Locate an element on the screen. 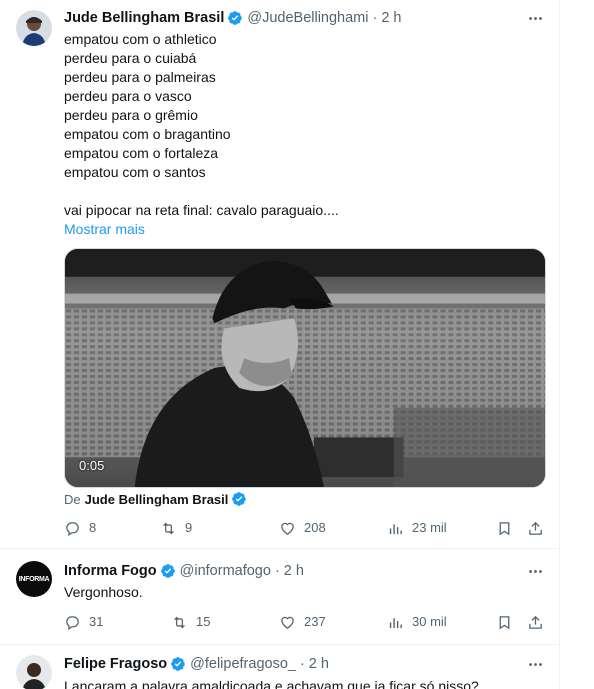 The width and height of the screenshot is (594, 689). repost-count: 9 is located at coordinates (189, 527).